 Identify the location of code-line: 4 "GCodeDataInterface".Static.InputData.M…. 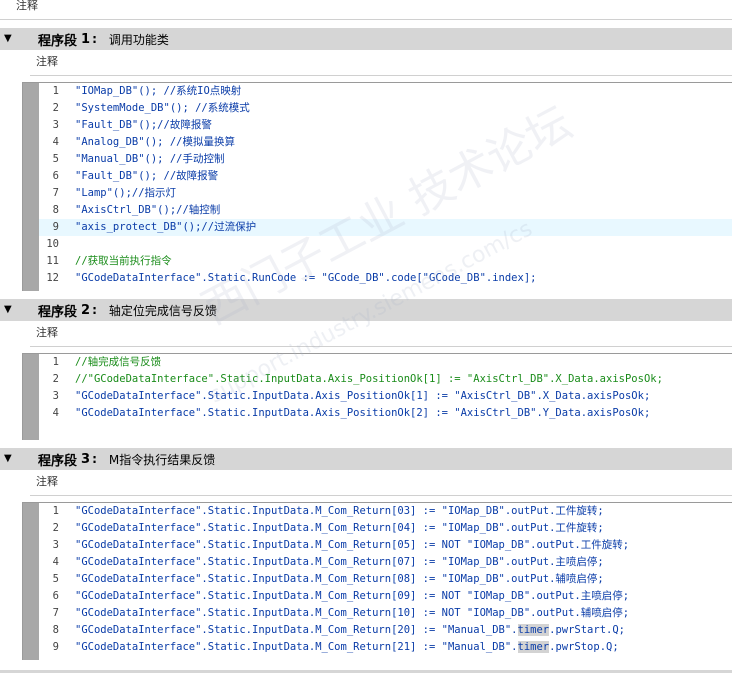
(385, 562).